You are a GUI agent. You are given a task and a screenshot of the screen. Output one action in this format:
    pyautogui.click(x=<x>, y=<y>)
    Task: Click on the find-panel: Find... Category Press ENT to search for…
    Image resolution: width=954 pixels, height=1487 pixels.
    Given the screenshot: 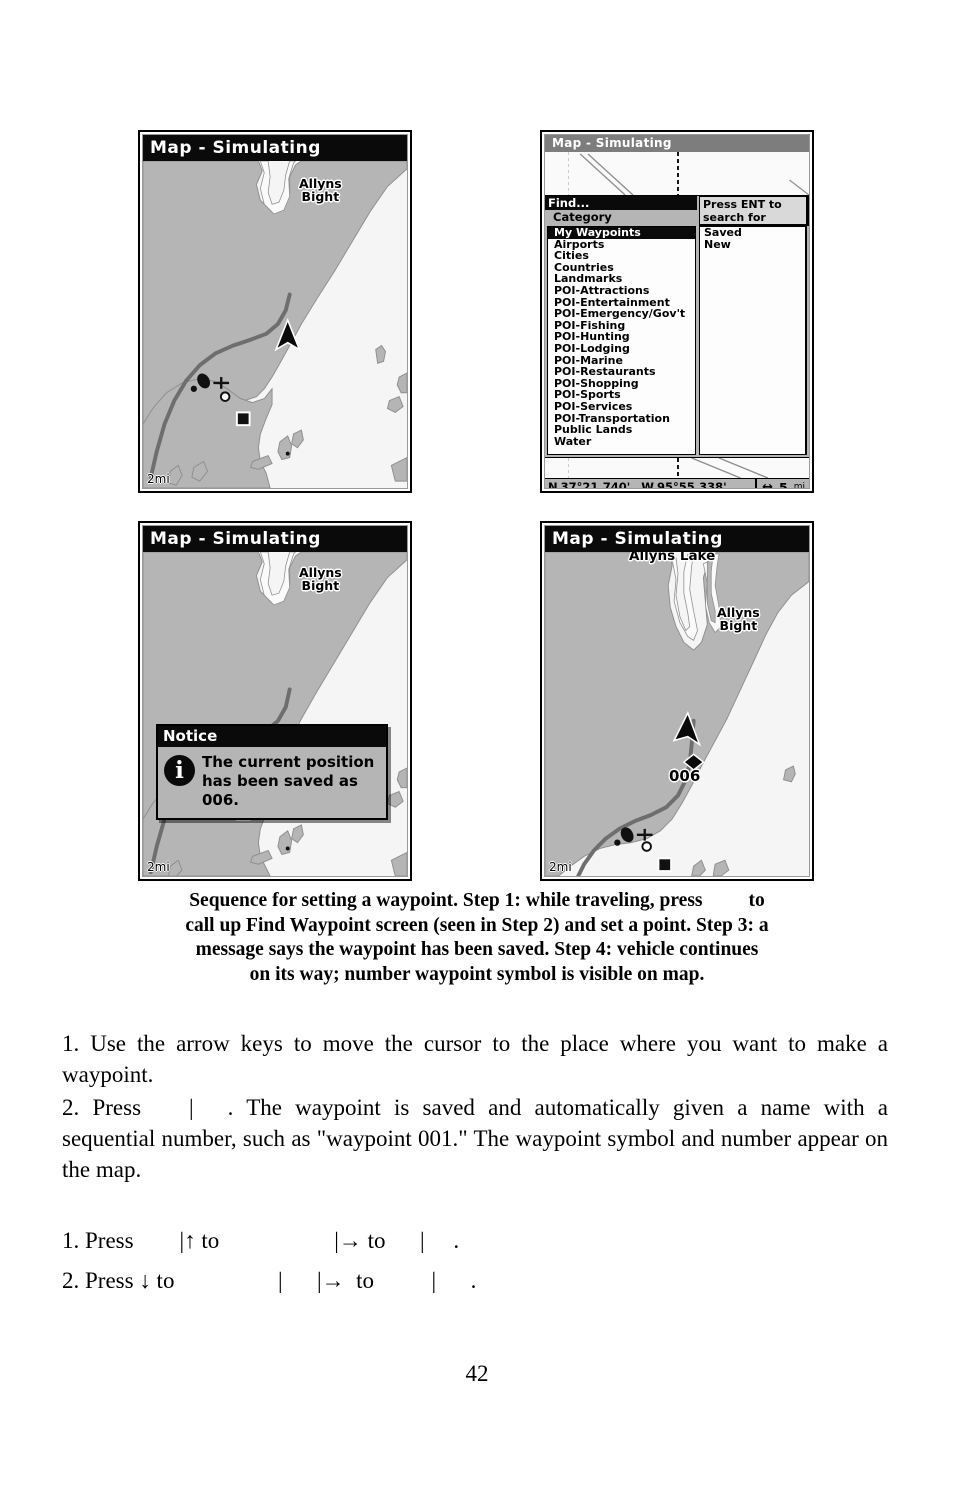 What is the action you would take?
    pyautogui.click(x=677, y=326)
    